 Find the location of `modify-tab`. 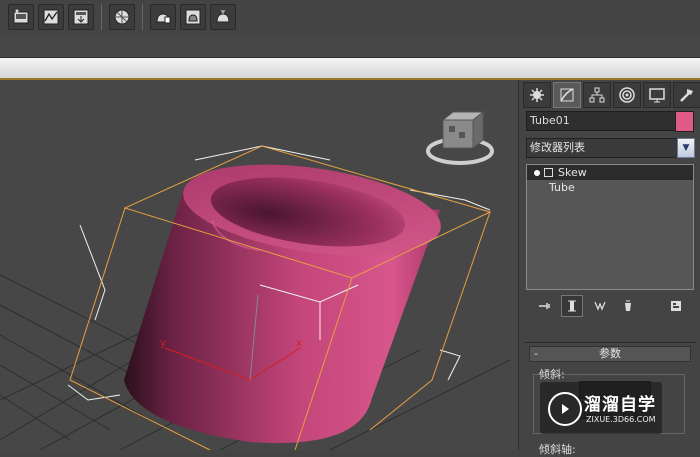

modify-tab is located at coordinates (567, 95).